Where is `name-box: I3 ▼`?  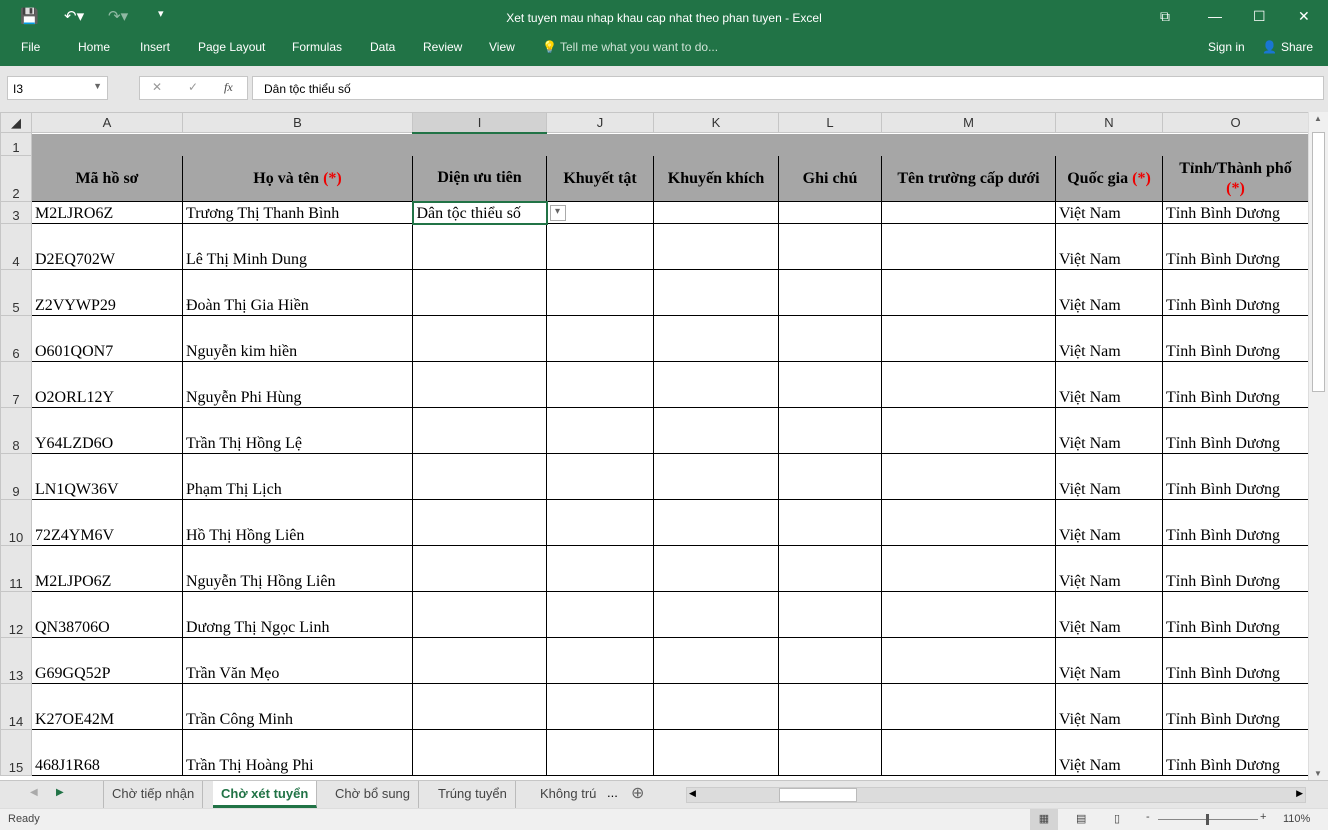
name-box: I3 ▼ is located at coordinates (57, 88).